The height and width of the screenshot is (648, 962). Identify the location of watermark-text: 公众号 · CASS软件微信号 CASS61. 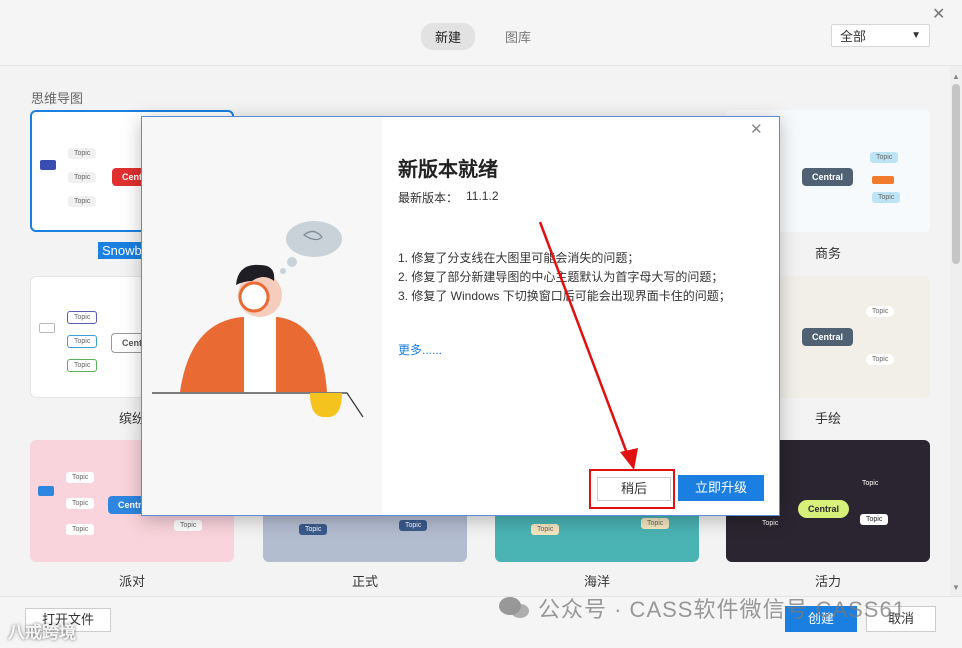
(722, 609).